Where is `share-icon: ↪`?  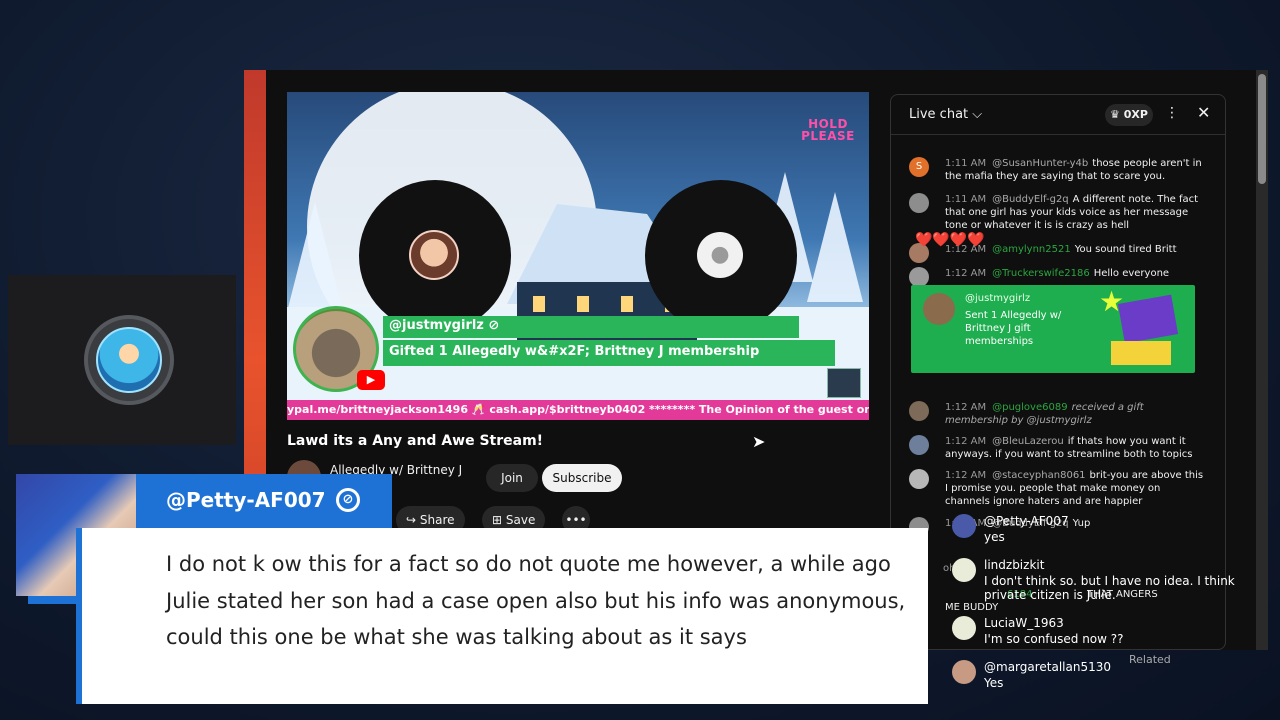 share-icon: ↪ is located at coordinates (413, 520).